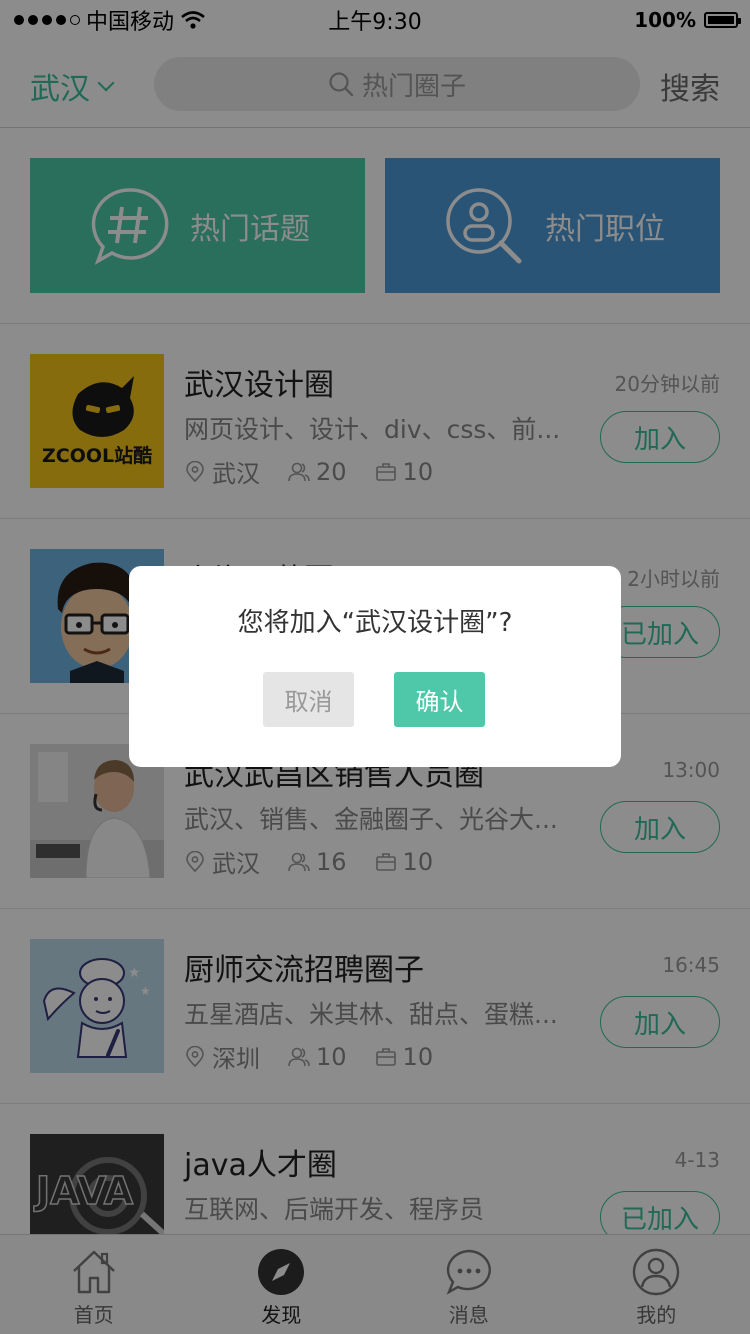  What do you see at coordinates (375, 666) in the screenshot?
I see `confirm-dialog: 您将加入“武汉设计圈”? 取消 确认` at bounding box center [375, 666].